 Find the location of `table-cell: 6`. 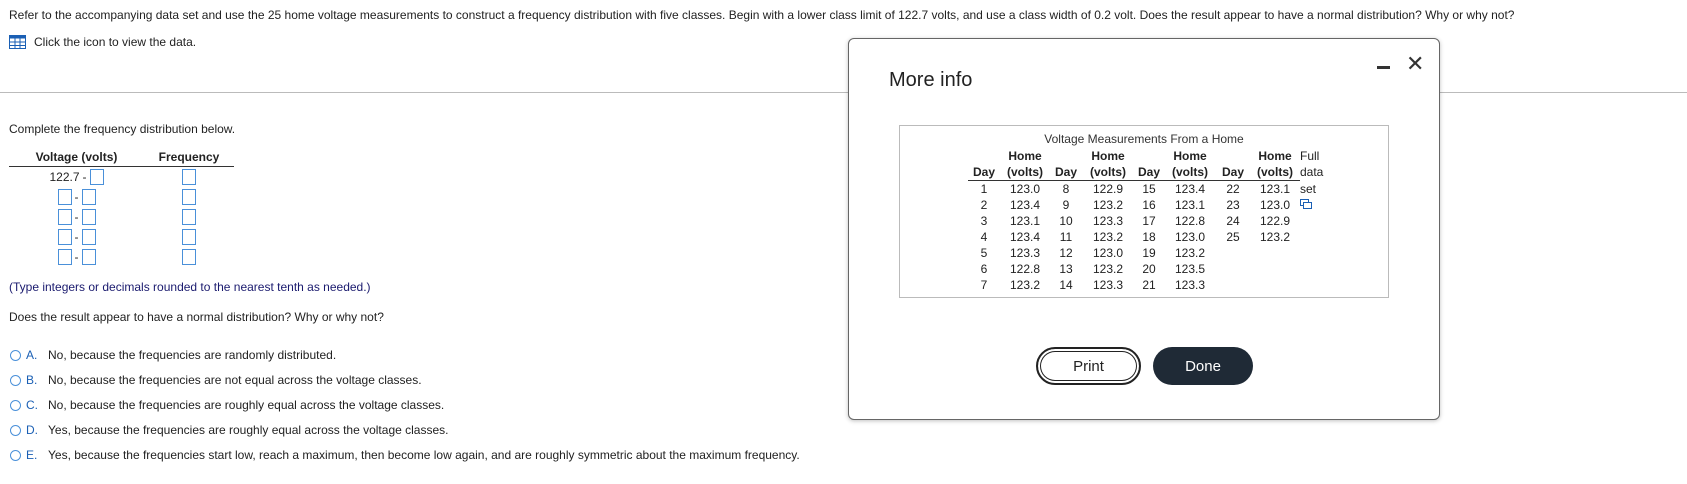

table-cell: 6 is located at coordinates (984, 269).